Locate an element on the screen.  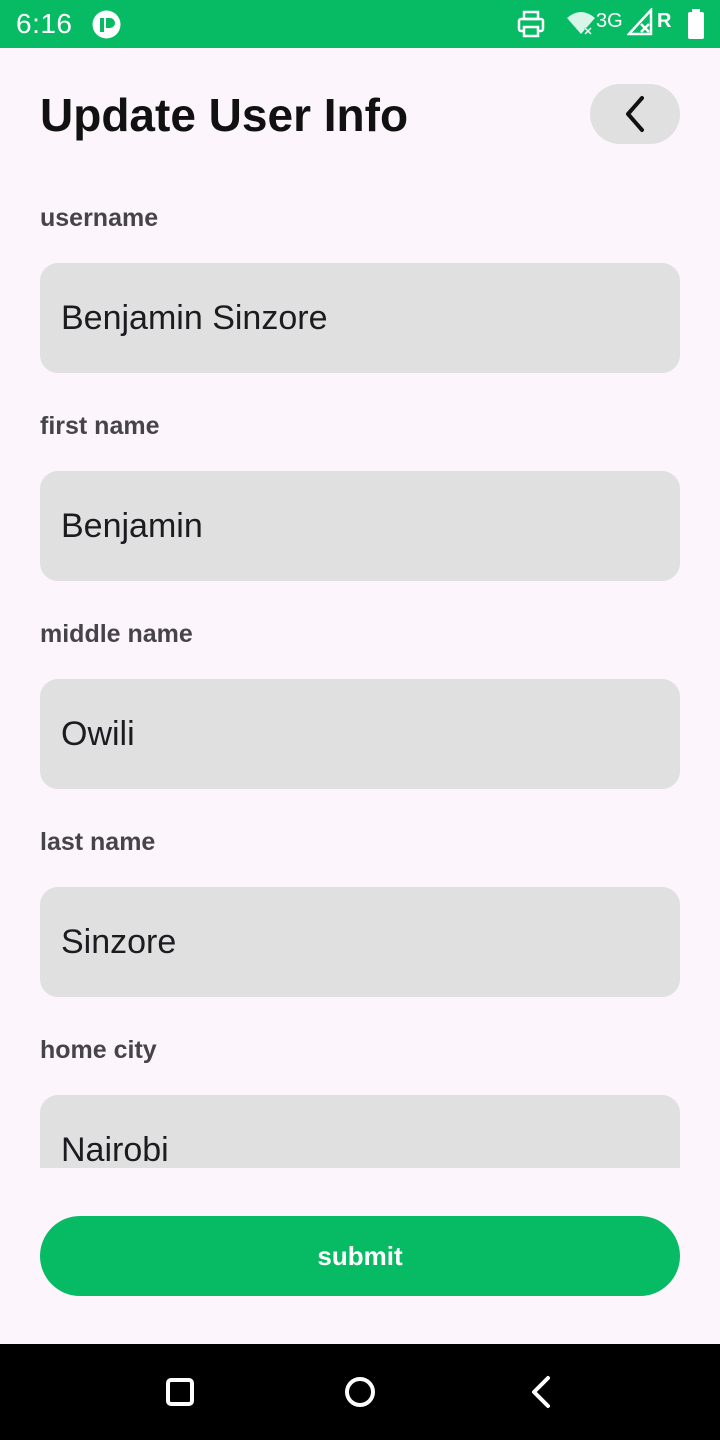
home-city-input: Nairobi is located at coordinates (360, 1131).